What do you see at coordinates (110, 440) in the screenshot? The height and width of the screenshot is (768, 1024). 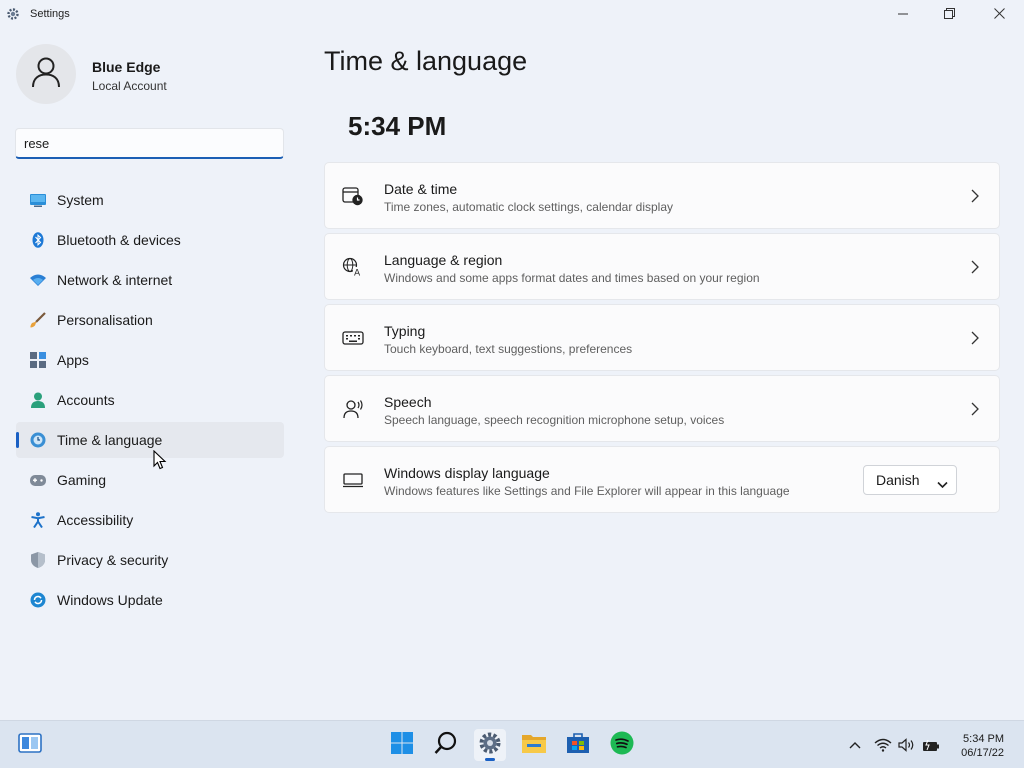 I see `sidebar-item-label: Time & language` at bounding box center [110, 440].